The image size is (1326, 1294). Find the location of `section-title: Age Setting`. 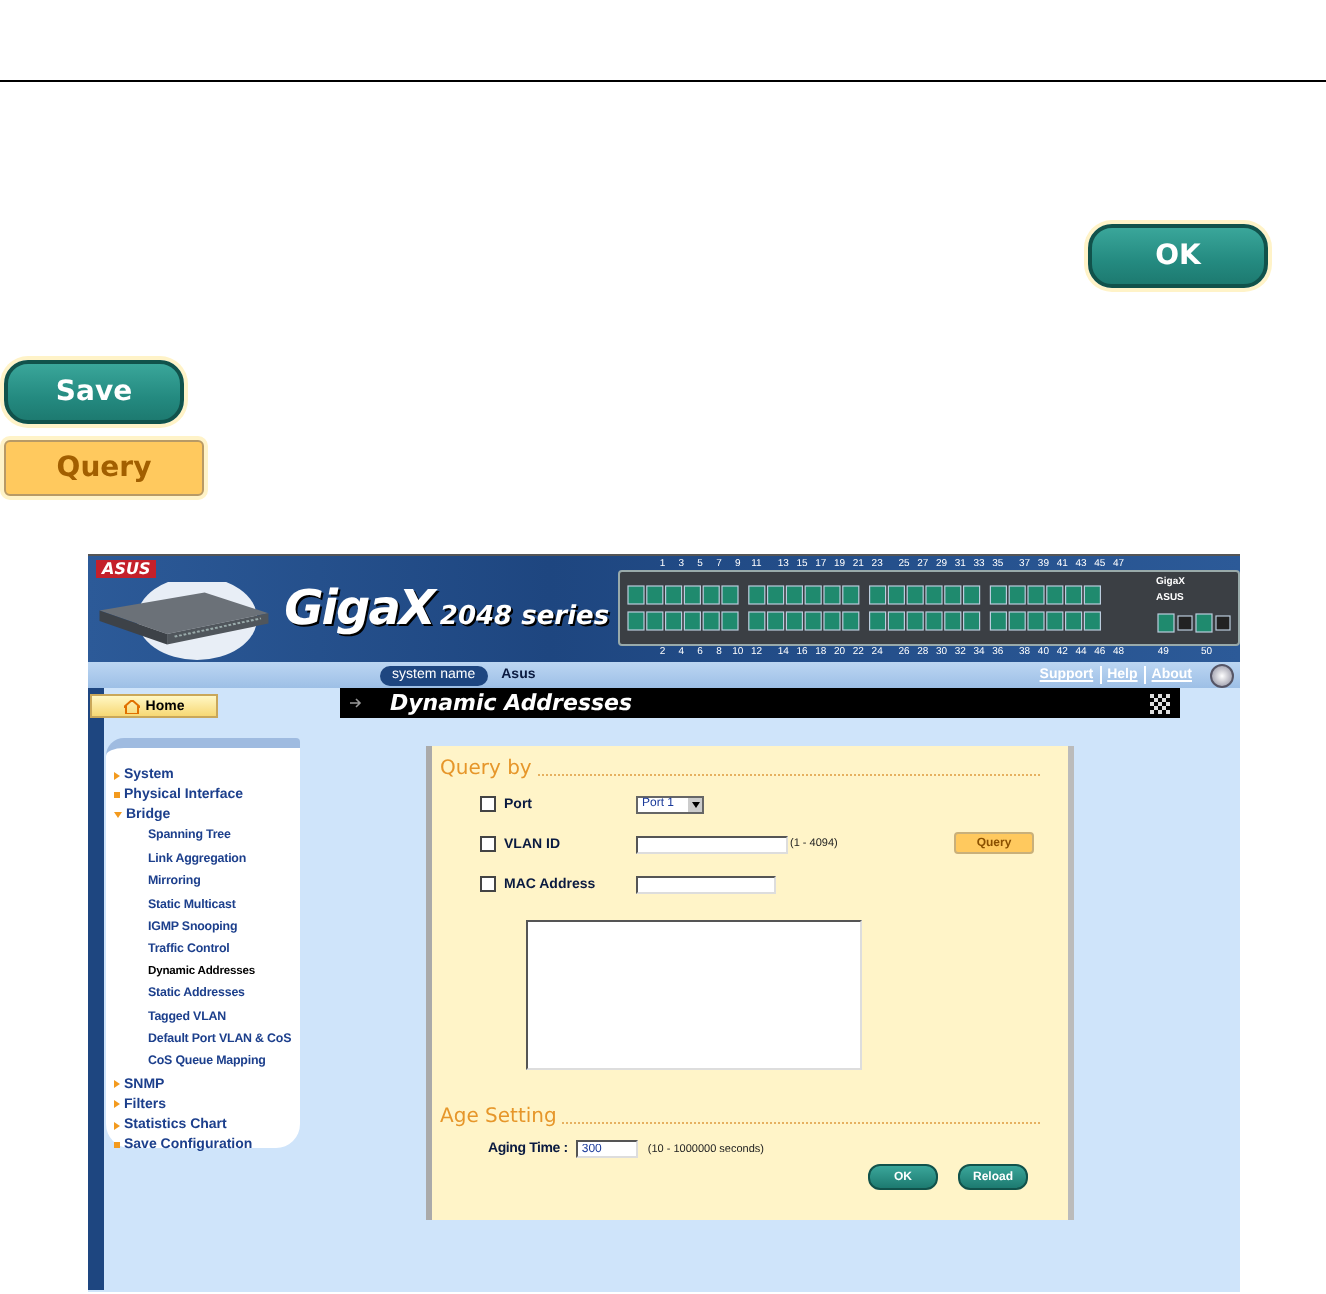

section-title: Age Setting is located at coordinates (498, 1117).